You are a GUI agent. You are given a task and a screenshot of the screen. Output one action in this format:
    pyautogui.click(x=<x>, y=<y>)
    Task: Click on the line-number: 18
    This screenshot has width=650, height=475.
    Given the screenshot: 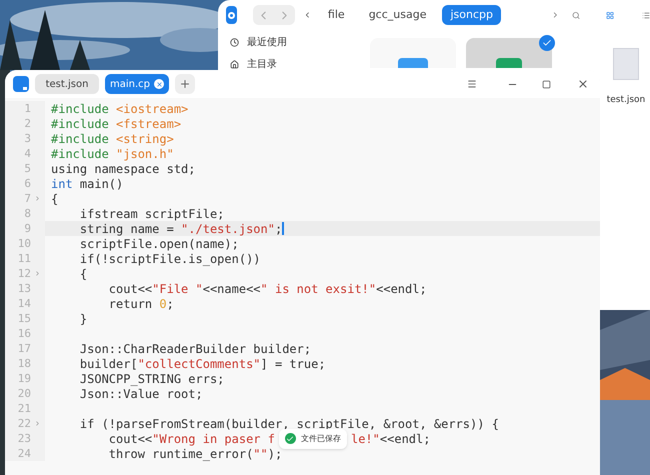 What is the action you would take?
    pyautogui.click(x=24, y=363)
    